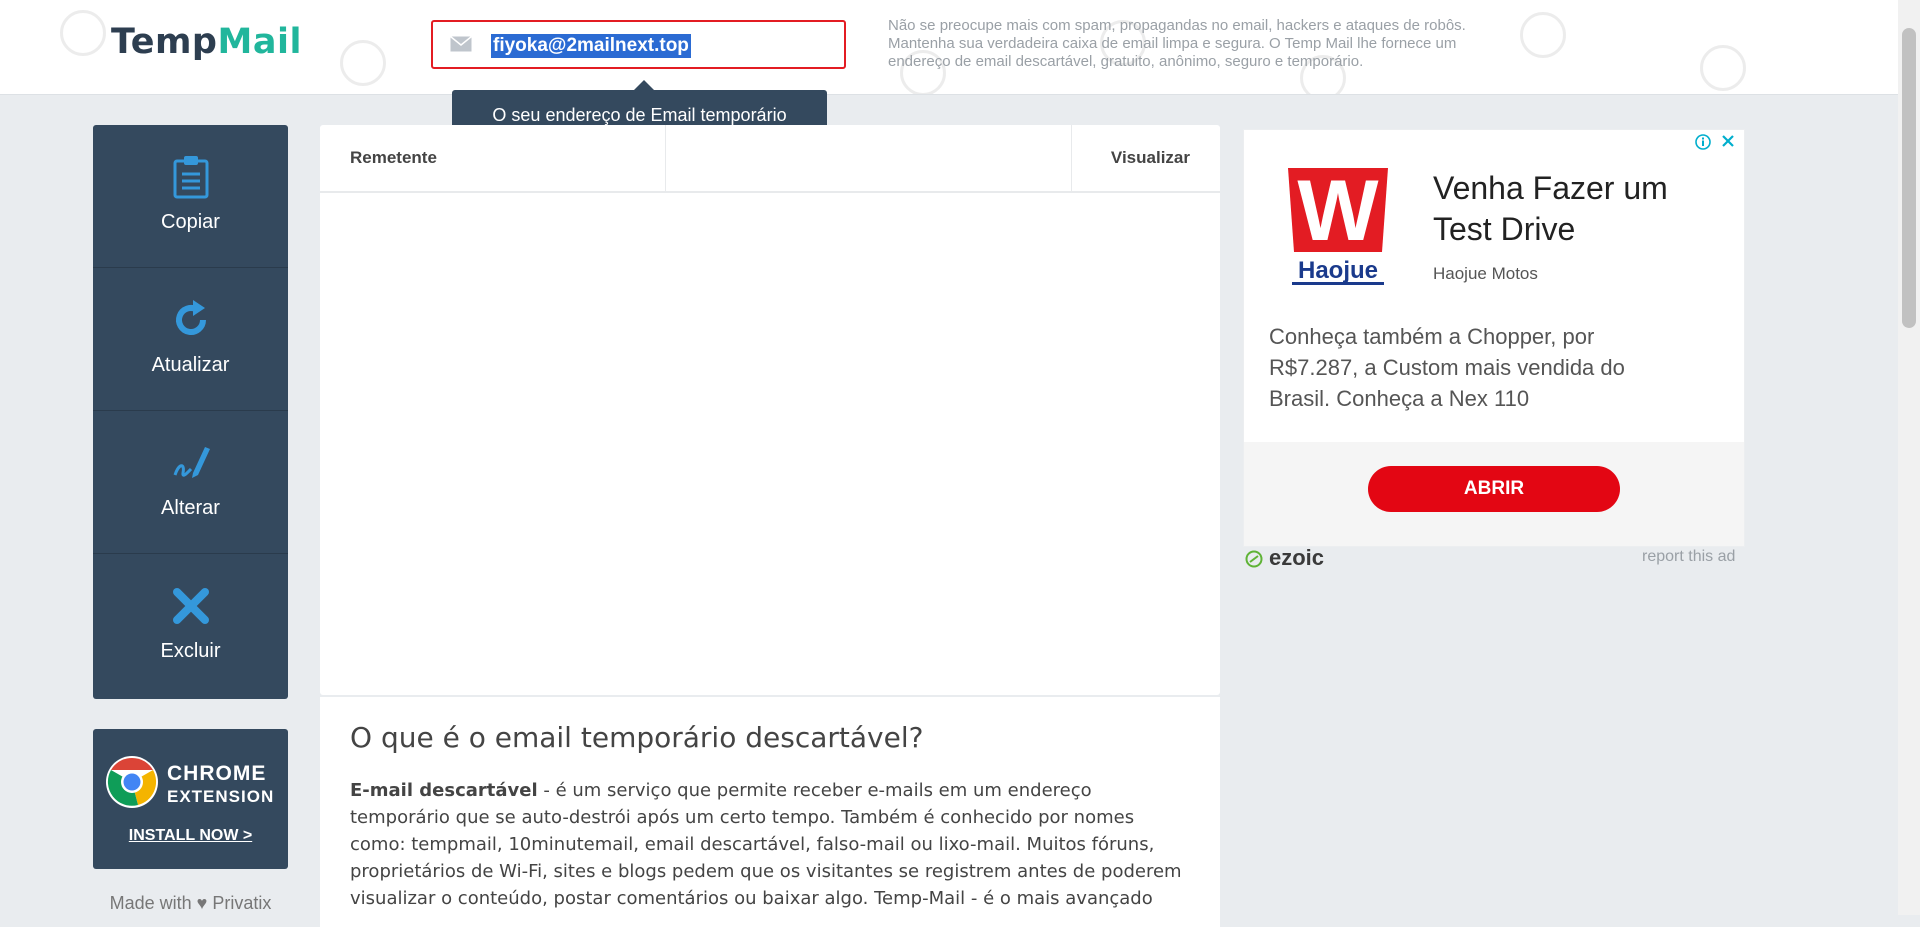 Image resolution: width=1920 pixels, height=927 pixels. Describe the element at coordinates (191, 606) in the screenshot. I see `delete-icon` at that location.